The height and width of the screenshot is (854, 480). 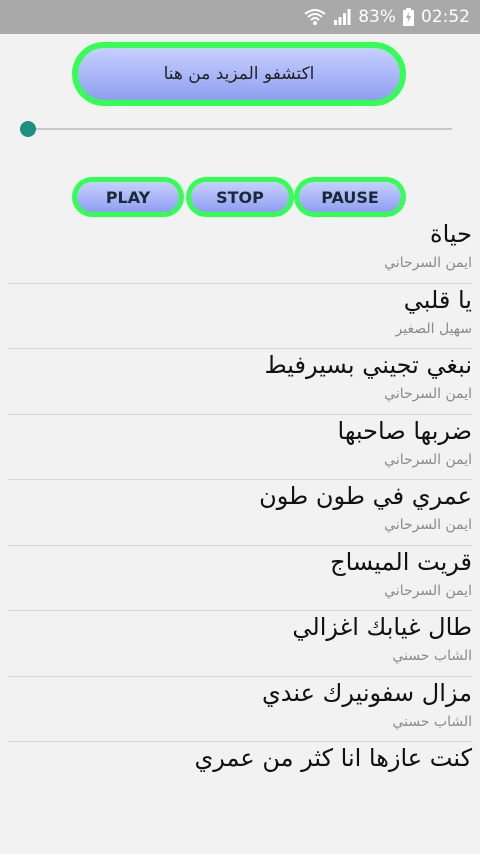 I want to click on pause-label: PAUSE, so click(x=350, y=197).